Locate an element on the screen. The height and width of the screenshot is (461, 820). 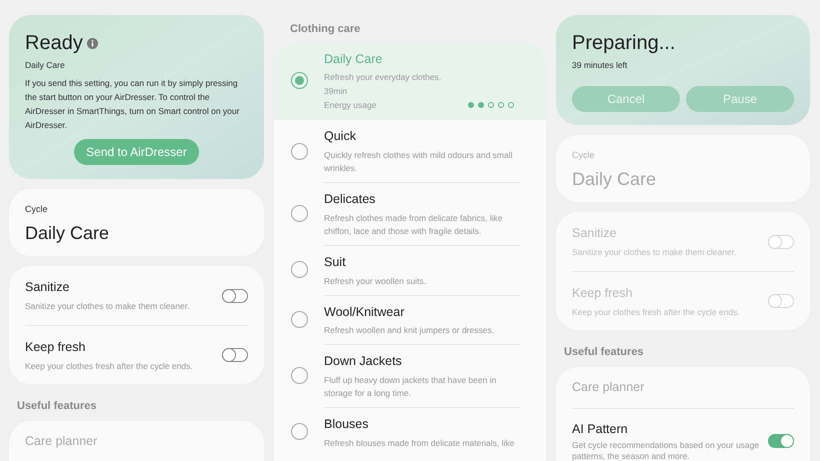
cycle-card: Cycle Daily Care is located at coordinates (136, 222).